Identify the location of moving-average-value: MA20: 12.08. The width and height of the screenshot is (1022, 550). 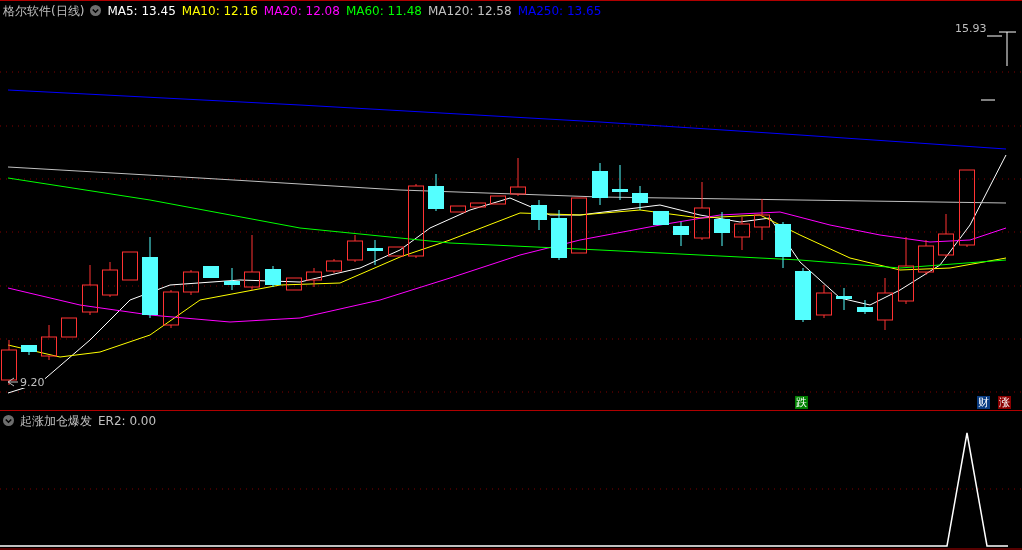
(301, 10).